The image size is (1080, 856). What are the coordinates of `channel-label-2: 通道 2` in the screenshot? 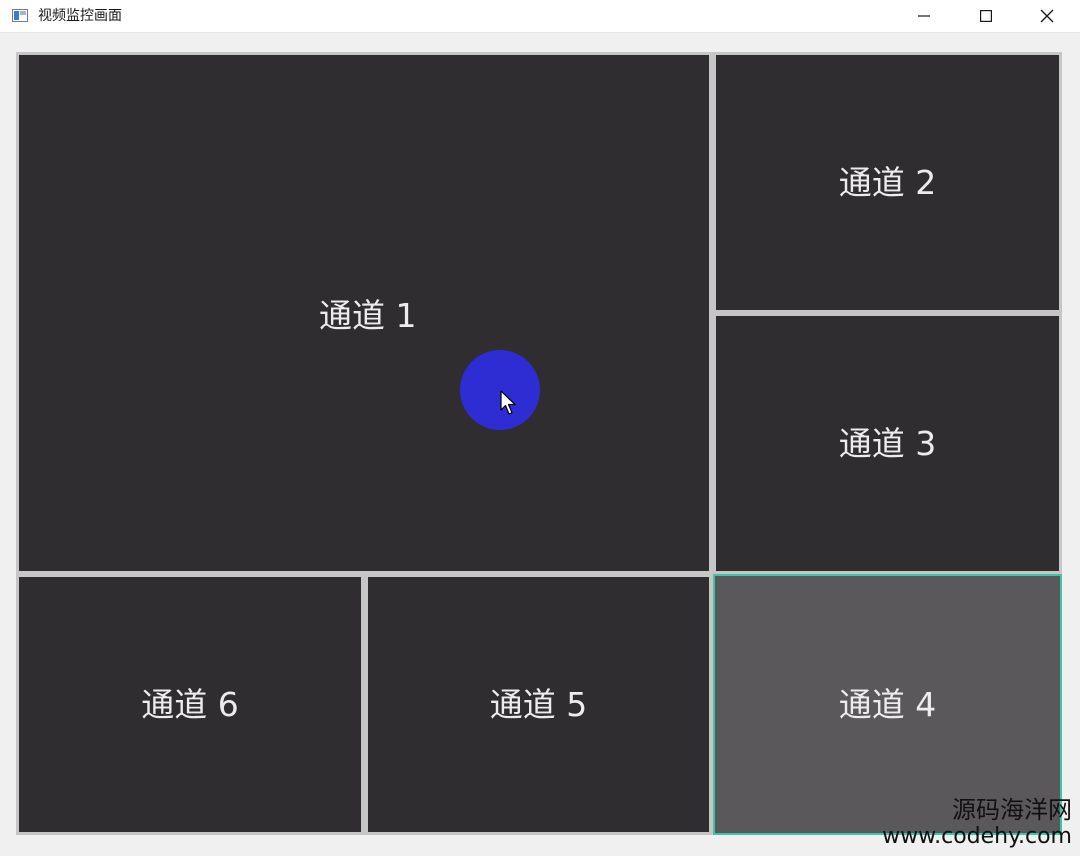 It's located at (887, 182).